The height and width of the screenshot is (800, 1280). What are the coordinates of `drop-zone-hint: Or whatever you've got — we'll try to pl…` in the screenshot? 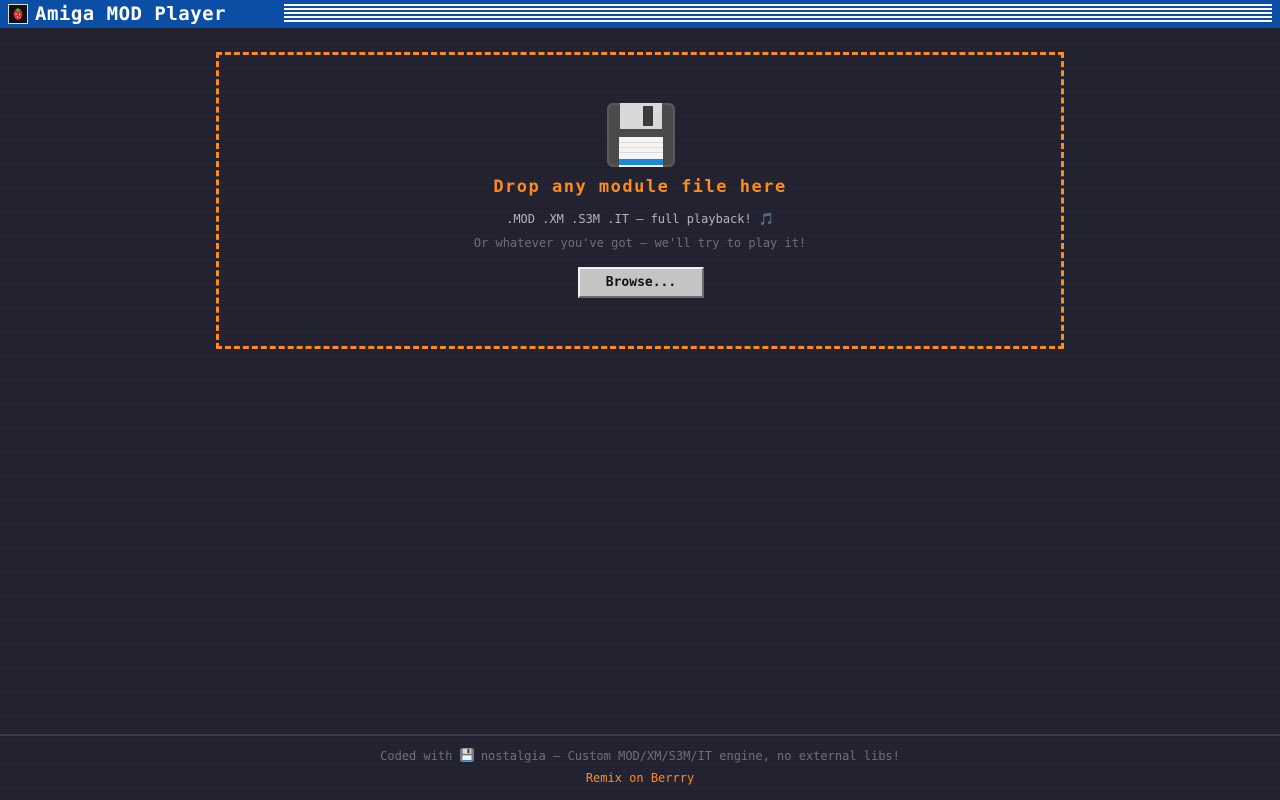 It's located at (640, 243).